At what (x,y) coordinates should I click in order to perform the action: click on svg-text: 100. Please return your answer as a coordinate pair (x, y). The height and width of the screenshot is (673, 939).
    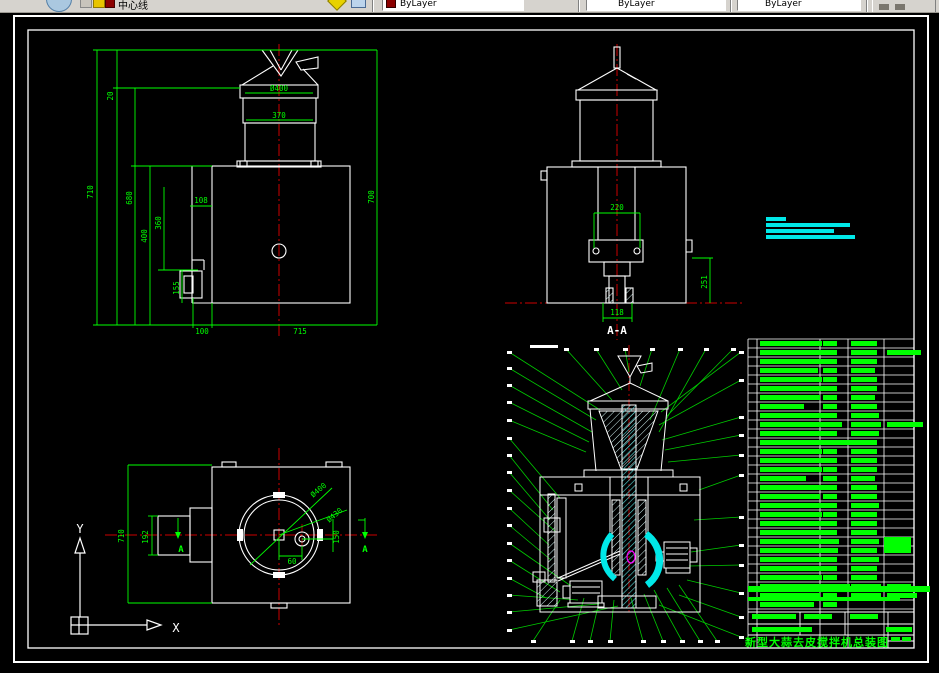
    Looking at the image, I should click on (202, 331).